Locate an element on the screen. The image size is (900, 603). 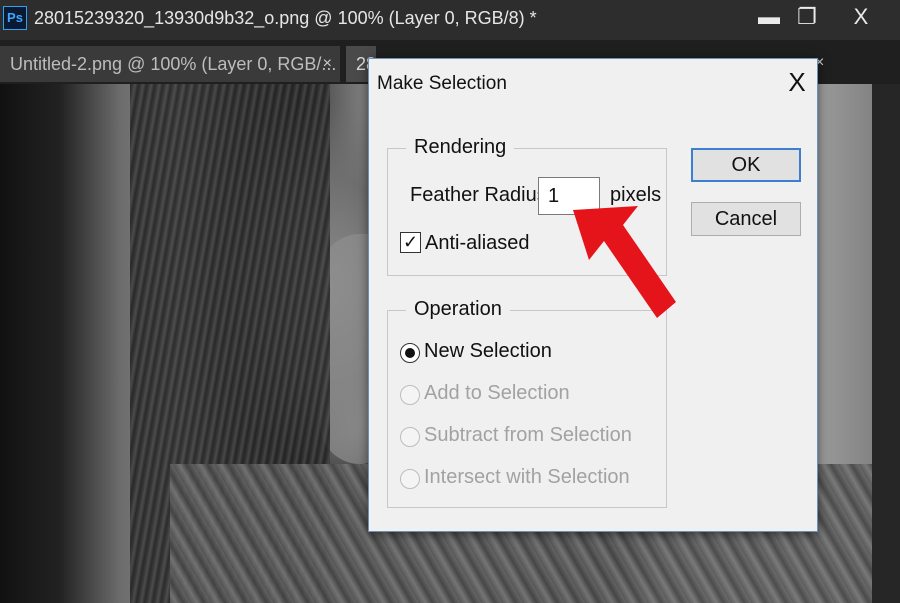
anti-aliased-label: Anti-aliased is located at coordinates (477, 243).